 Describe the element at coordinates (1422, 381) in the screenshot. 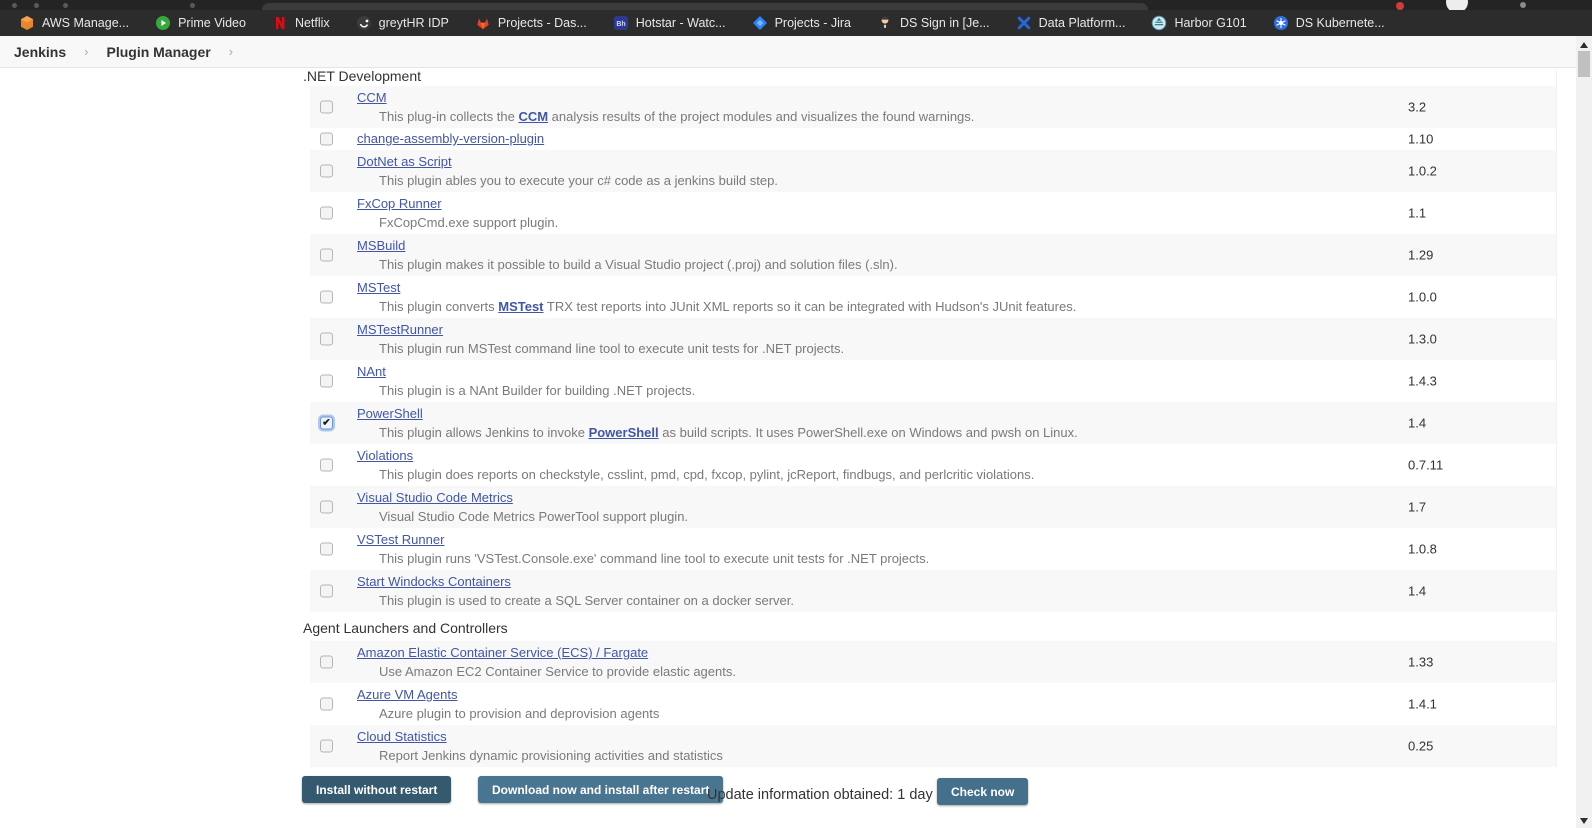

I see `plugin-version: 1.4.3` at that location.